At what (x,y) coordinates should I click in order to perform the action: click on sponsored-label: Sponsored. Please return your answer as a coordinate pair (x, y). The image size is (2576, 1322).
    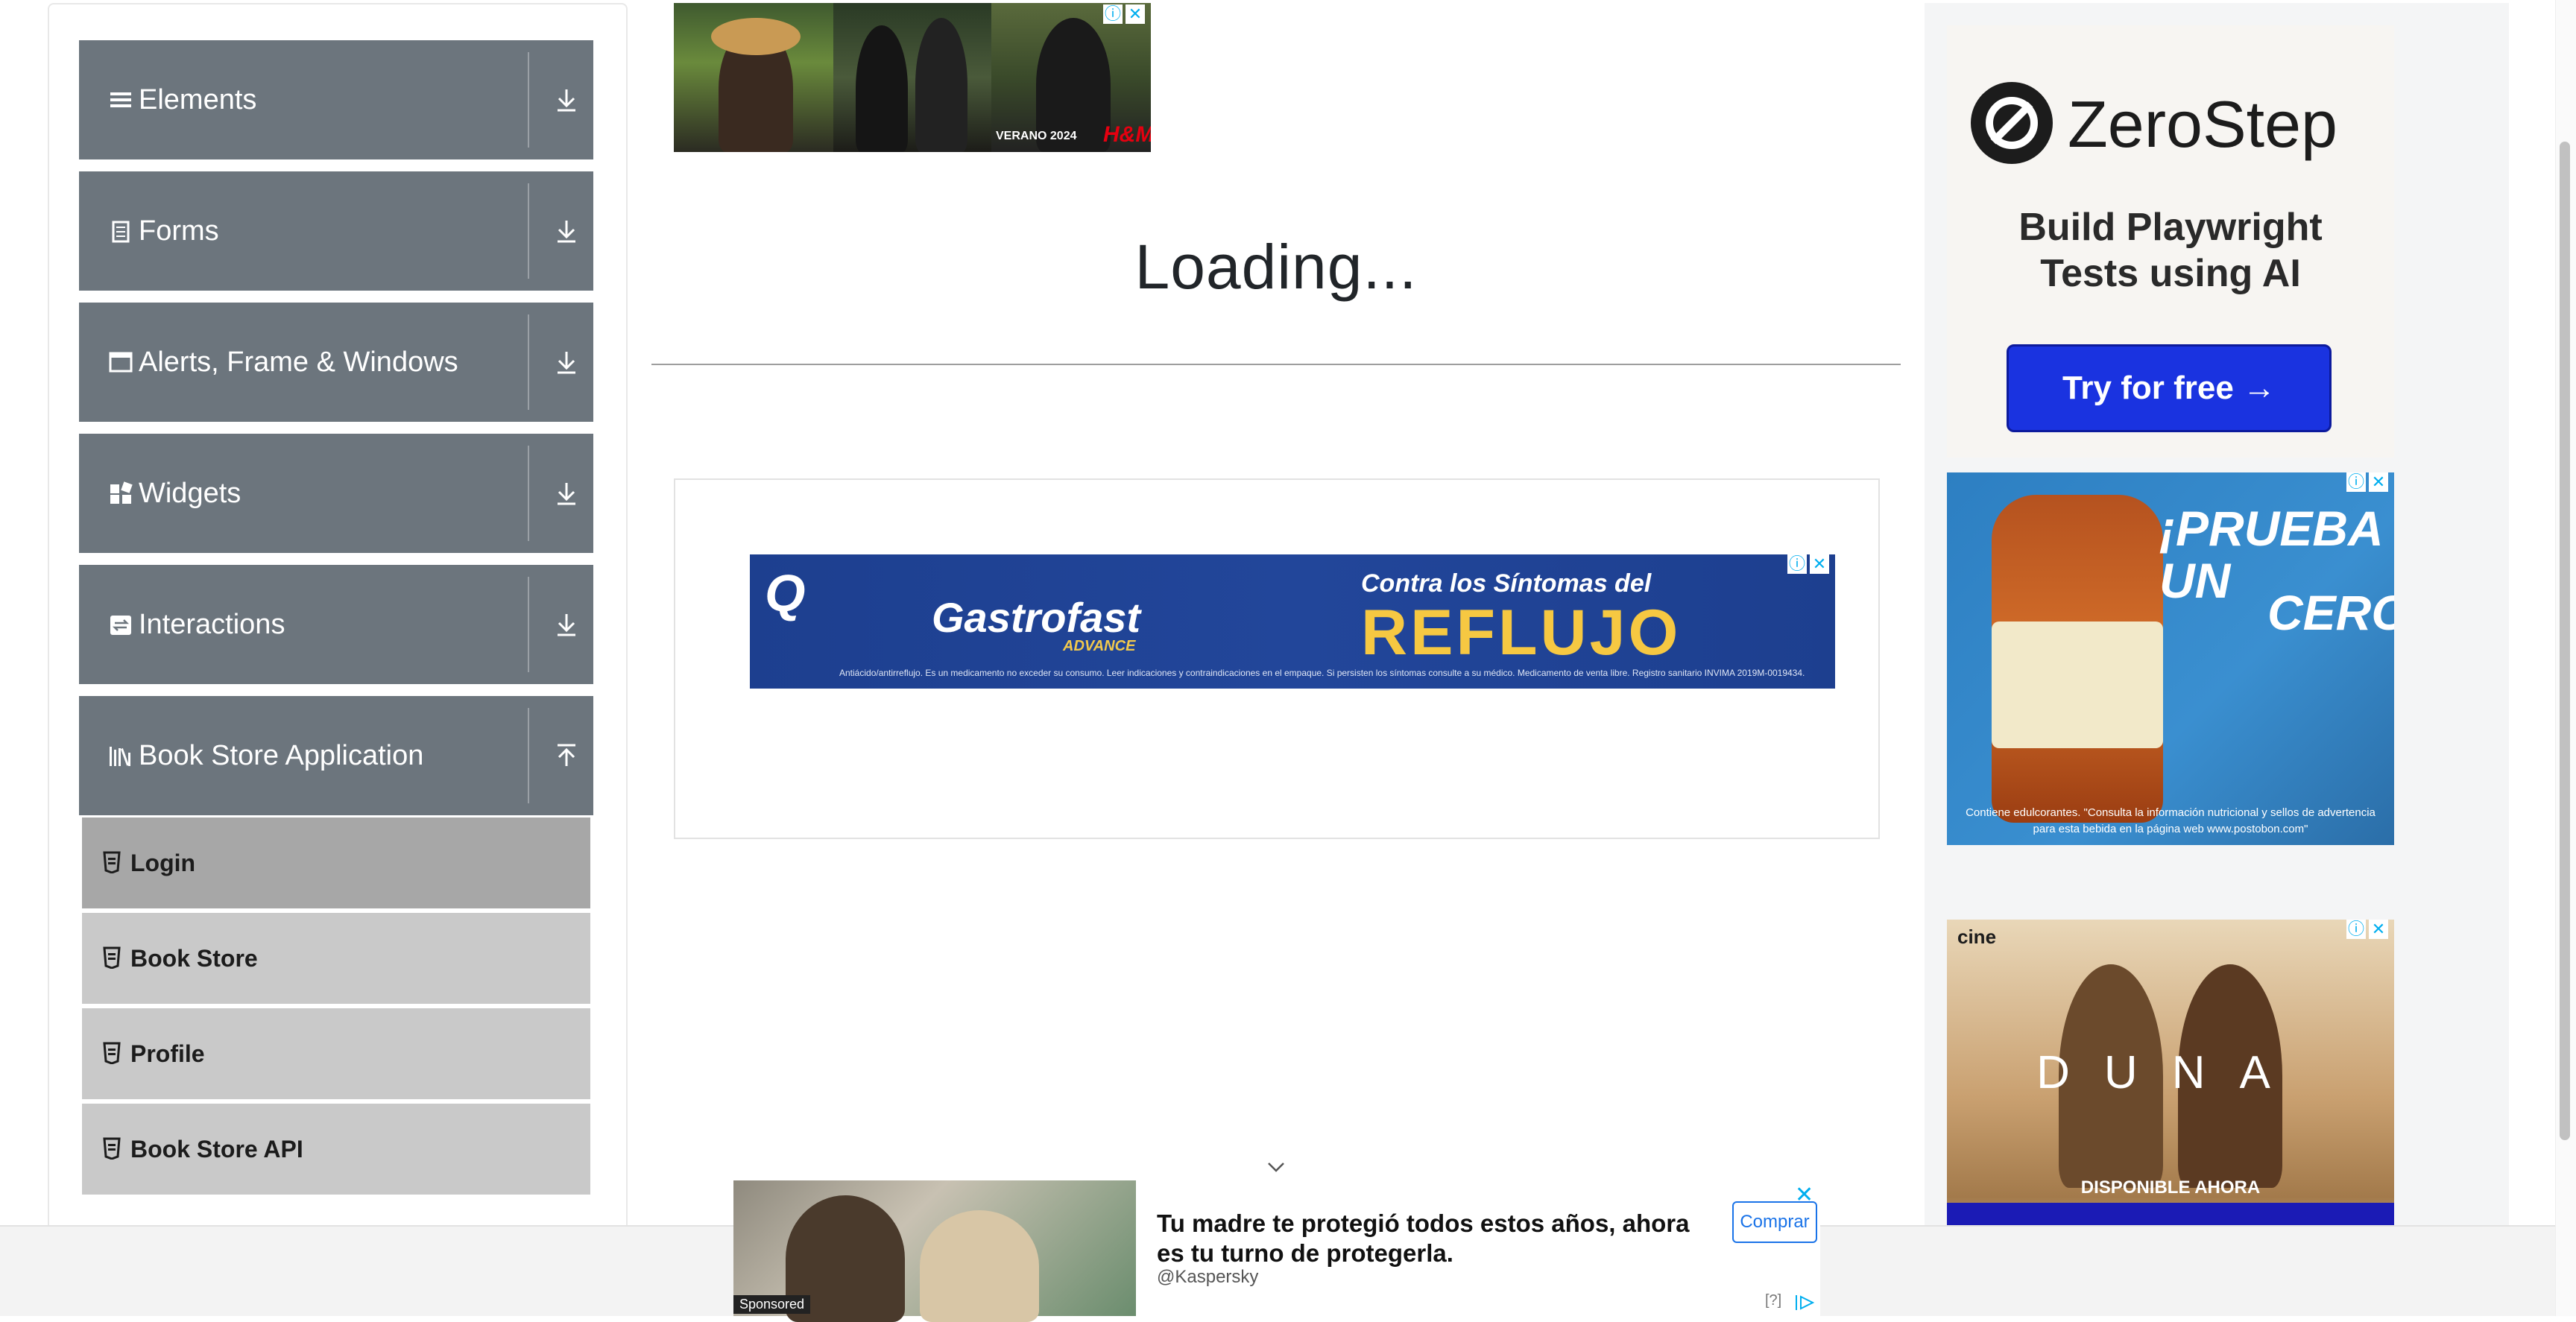
    Looking at the image, I should click on (772, 1304).